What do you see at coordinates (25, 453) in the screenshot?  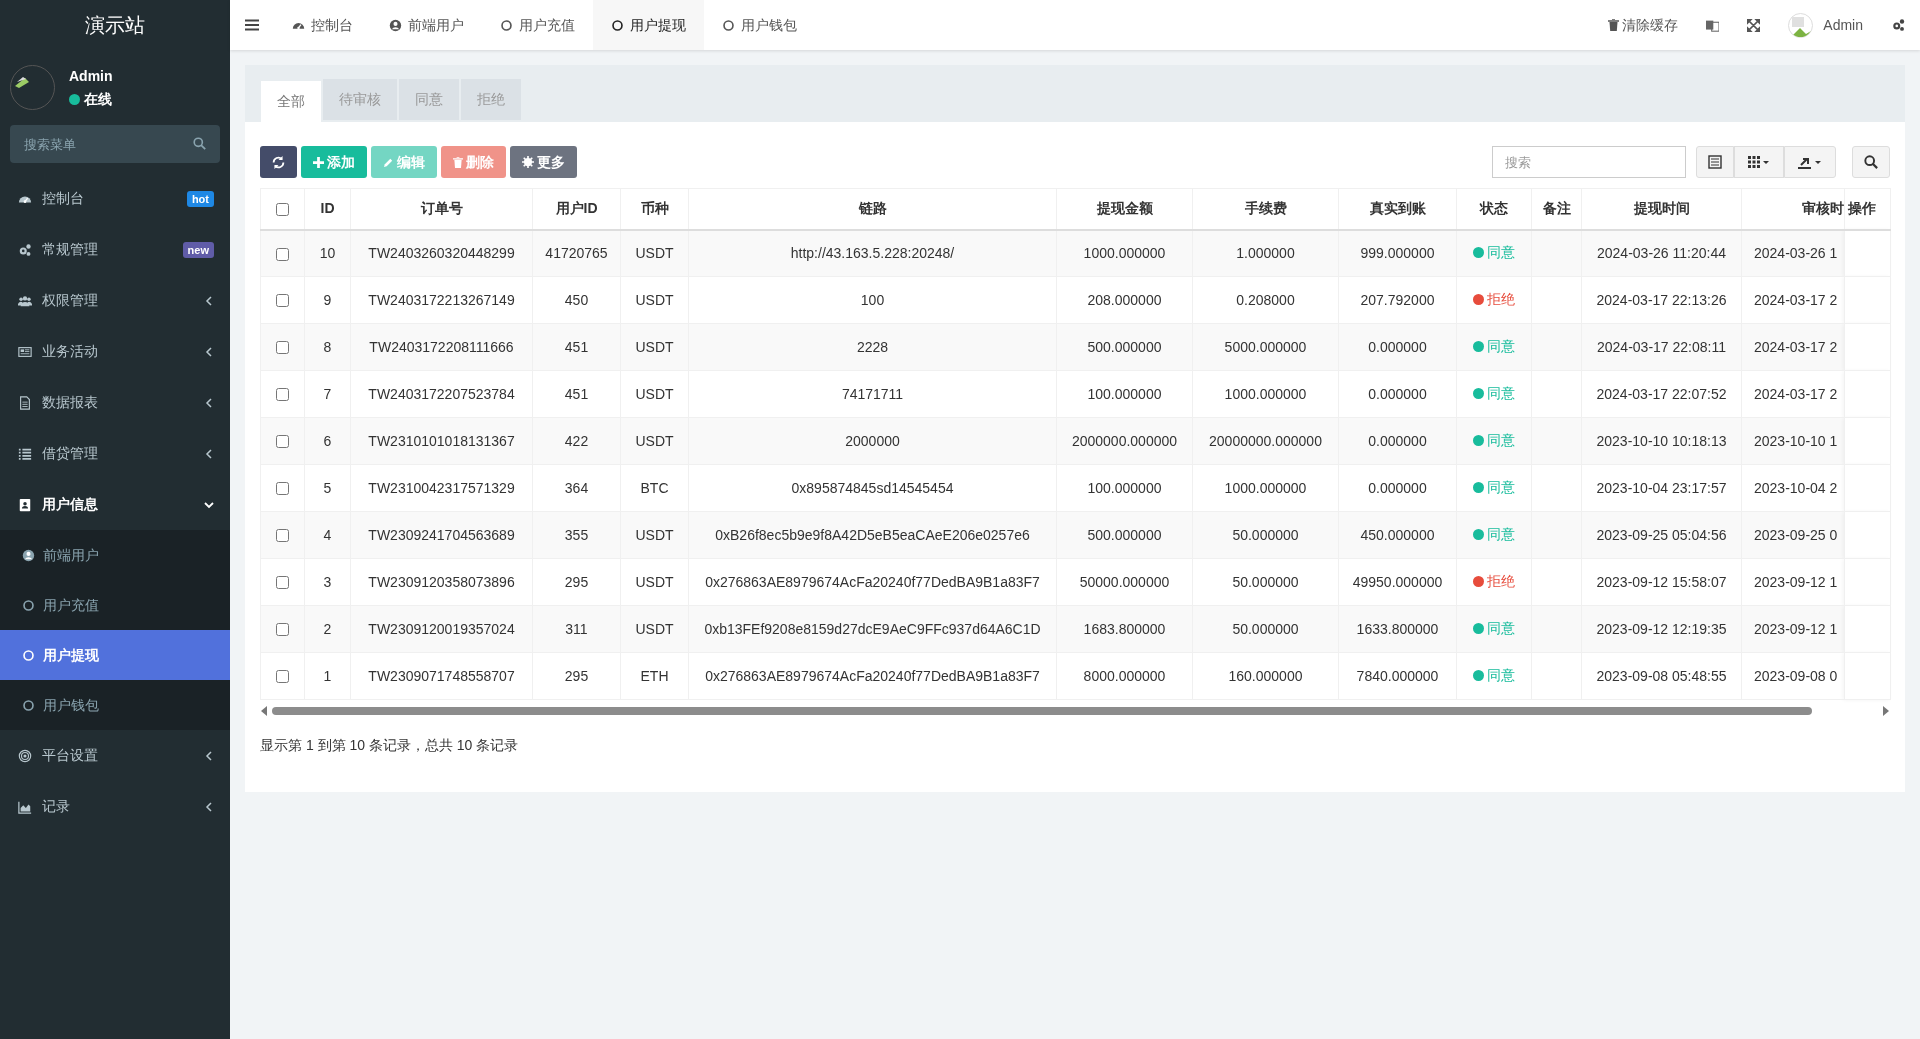 I see `list-icon` at bounding box center [25, 453].